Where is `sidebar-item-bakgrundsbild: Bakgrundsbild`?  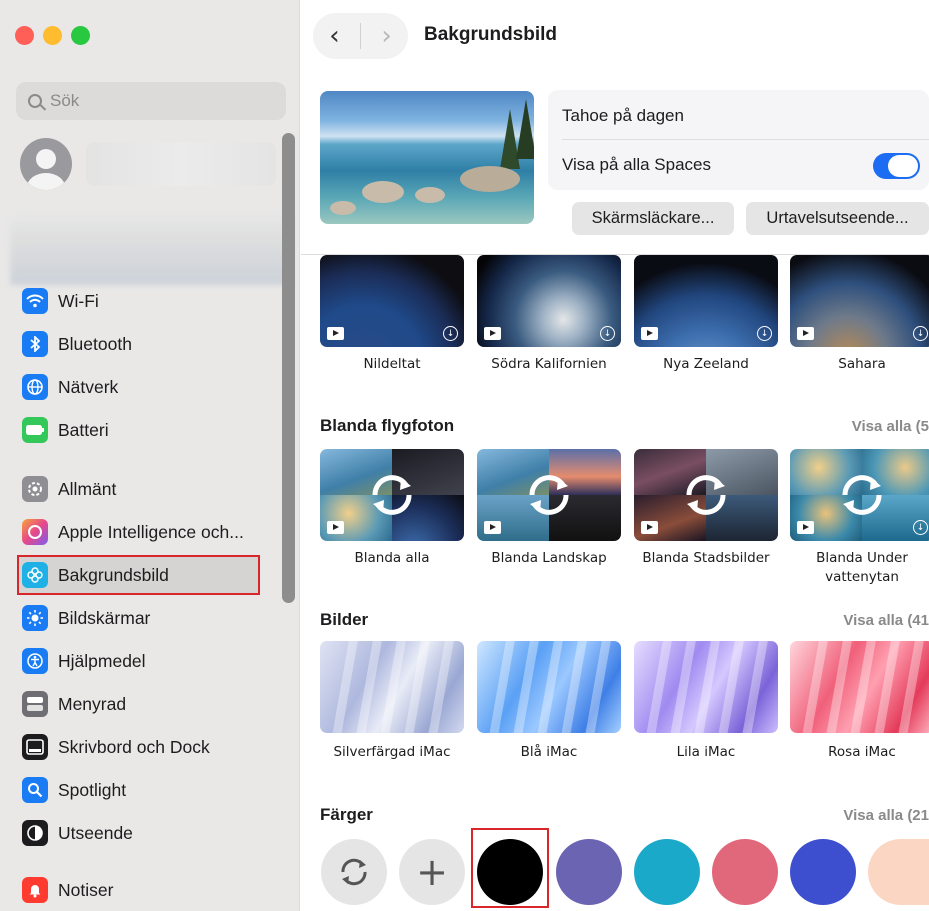 sidebar-item-bakgrundsbild: Bakgrundsbild is located at coordinates (95, 575).